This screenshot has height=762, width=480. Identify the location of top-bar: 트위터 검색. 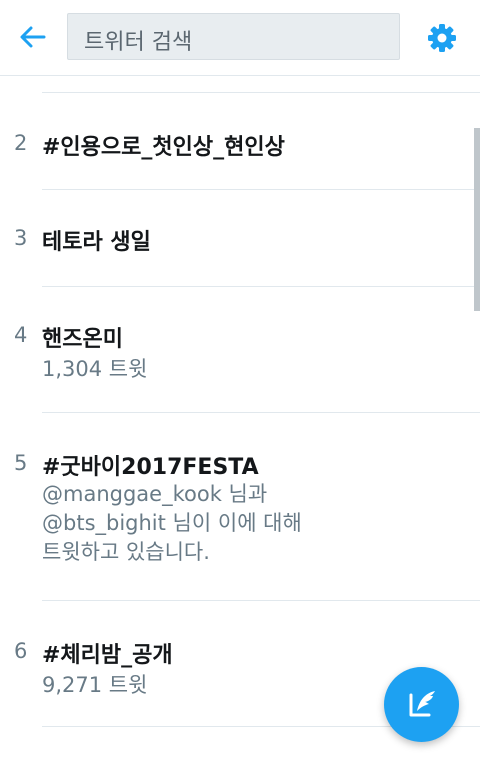
(240, 38).